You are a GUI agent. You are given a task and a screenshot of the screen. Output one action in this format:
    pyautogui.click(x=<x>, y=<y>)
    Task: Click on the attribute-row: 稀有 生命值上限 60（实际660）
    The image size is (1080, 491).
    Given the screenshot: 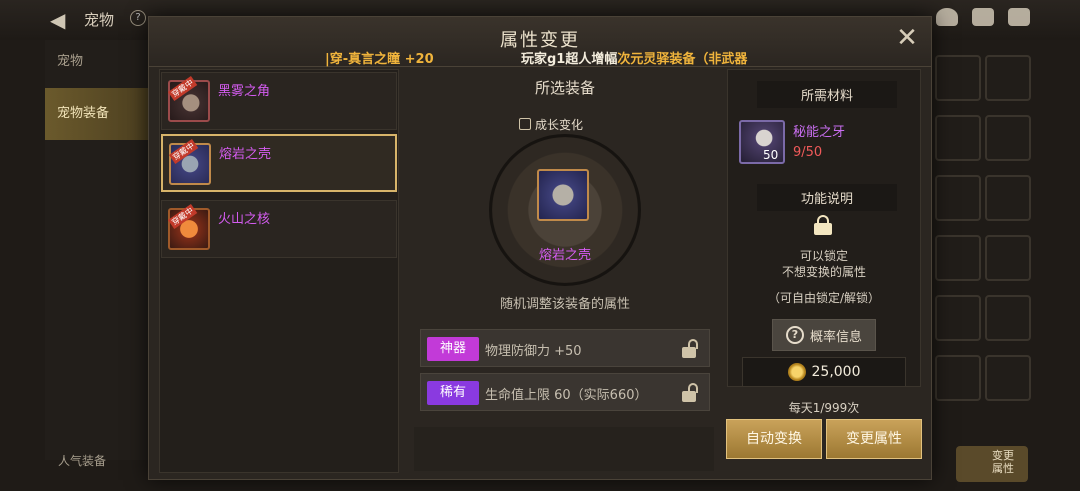 What is the action you would take?
    pyautogui.click(x=565, y=392)
    